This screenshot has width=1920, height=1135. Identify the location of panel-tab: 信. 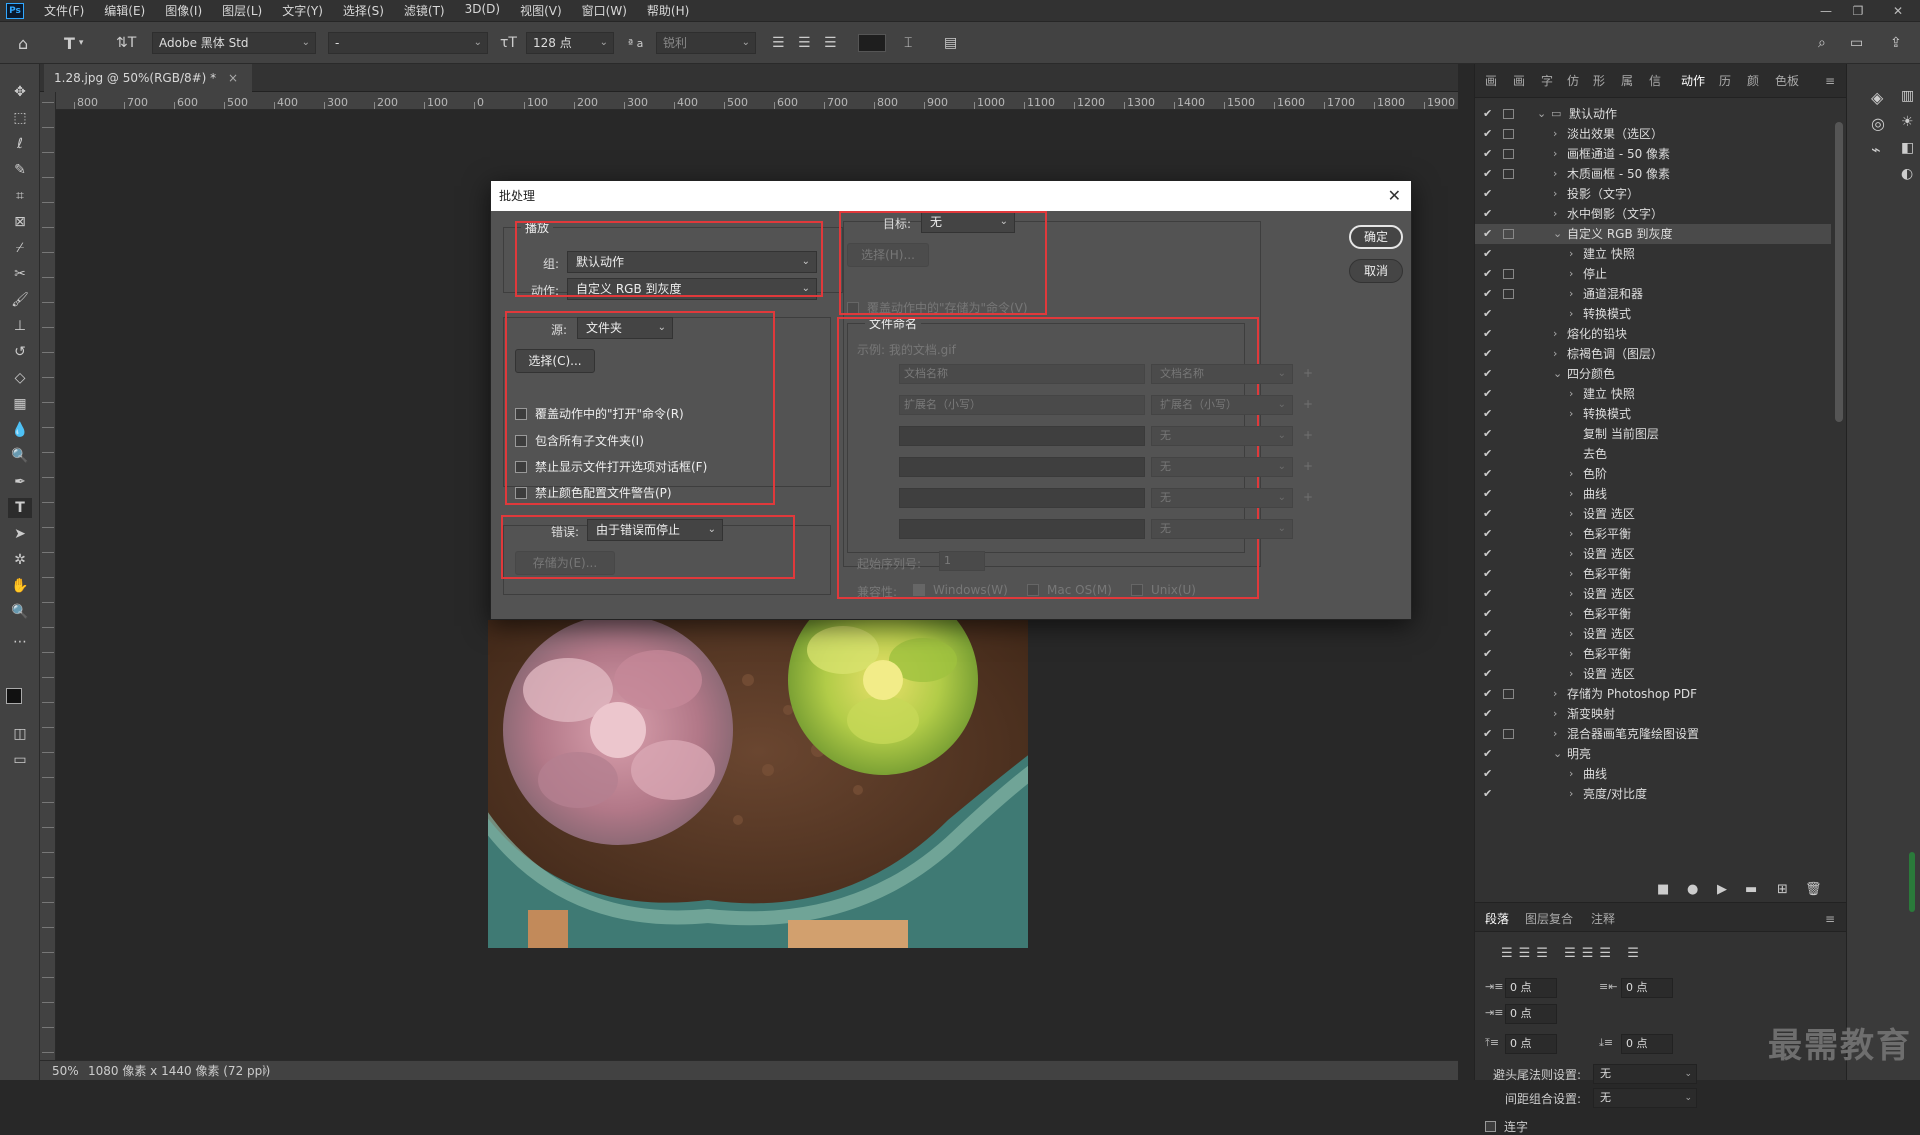
(1655, 80).